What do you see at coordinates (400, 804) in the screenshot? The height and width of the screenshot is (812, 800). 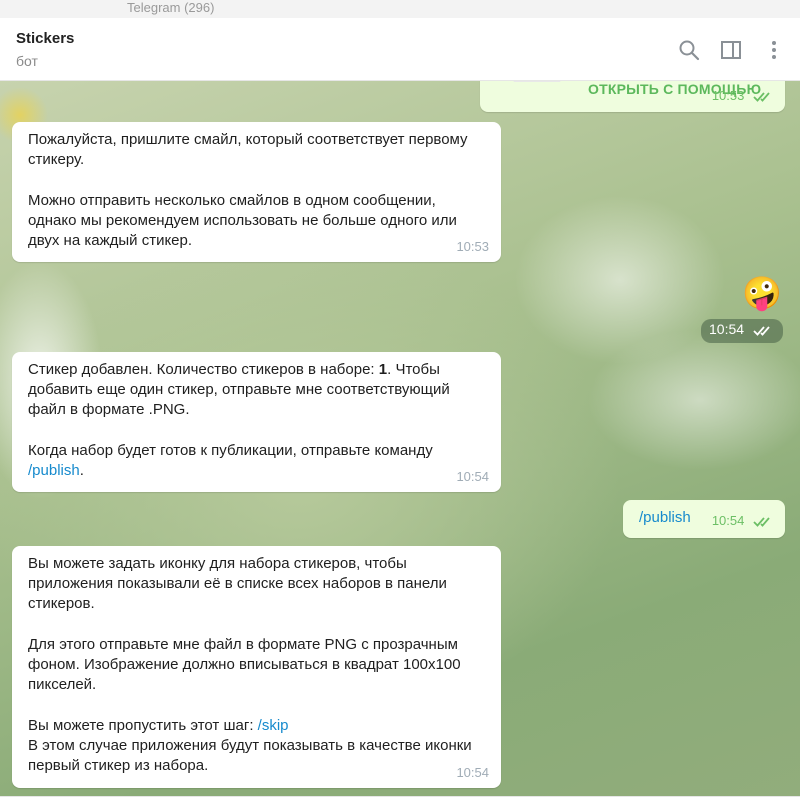 I see `message-composer` at bounding box center [400, 804].